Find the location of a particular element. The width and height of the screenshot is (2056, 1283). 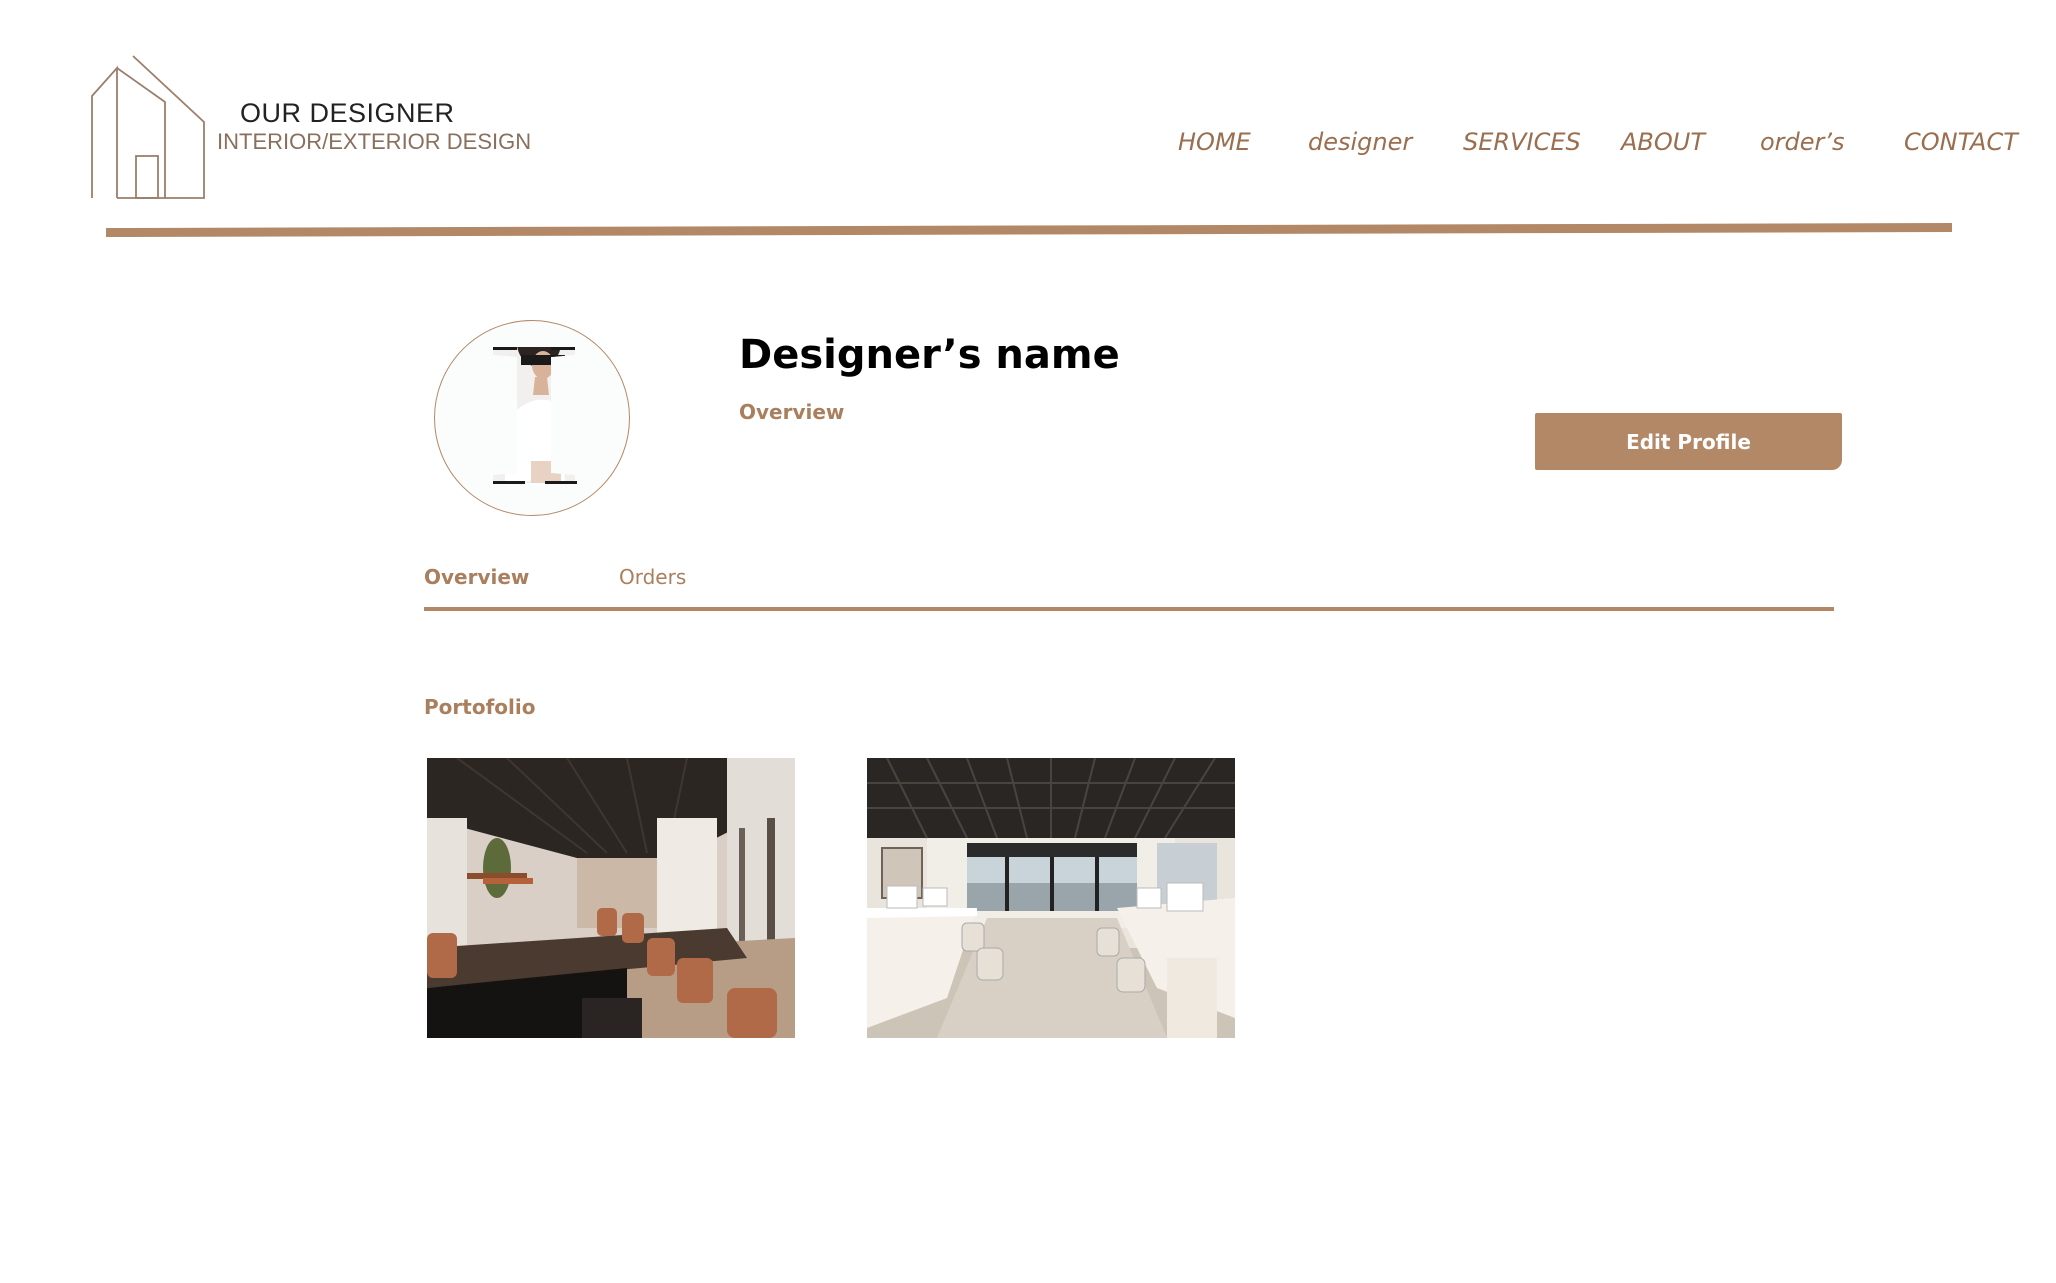

tab-overview: Overview is located at coordinates (476, 577).